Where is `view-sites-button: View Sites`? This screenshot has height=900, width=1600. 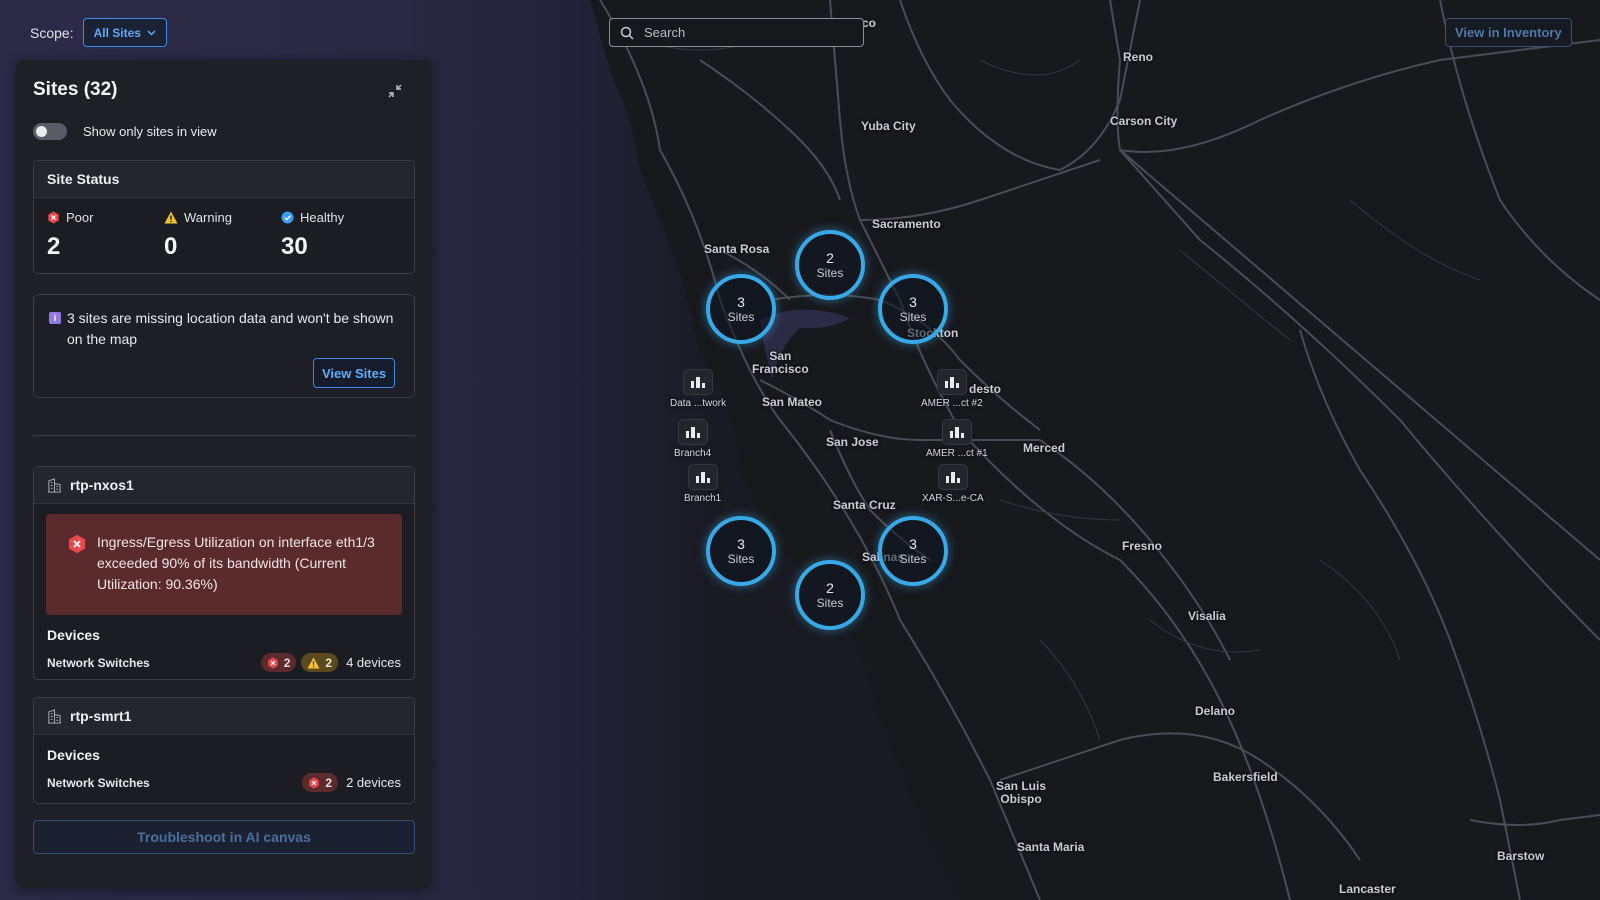
view-sites-button: View Sites is located at coordinates (354, 373).